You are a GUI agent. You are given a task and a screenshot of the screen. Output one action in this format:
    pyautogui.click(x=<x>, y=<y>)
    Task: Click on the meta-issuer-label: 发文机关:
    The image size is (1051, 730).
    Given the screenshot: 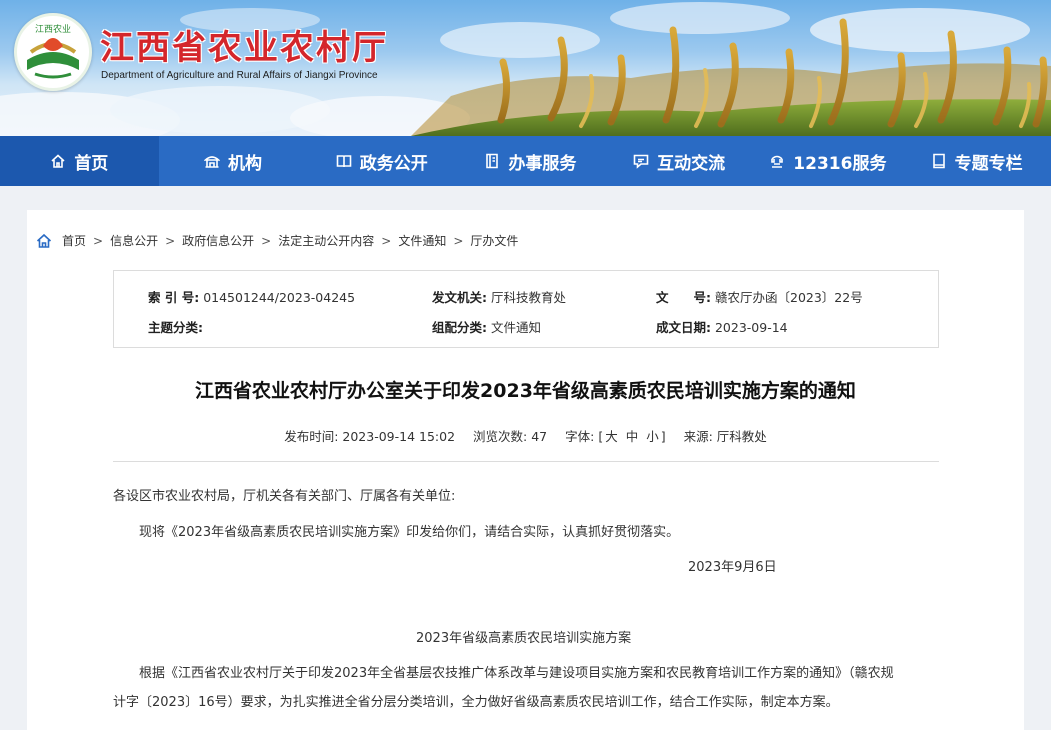 What is the action you would take?
    pyautogui.click(x=459, y=297)
    